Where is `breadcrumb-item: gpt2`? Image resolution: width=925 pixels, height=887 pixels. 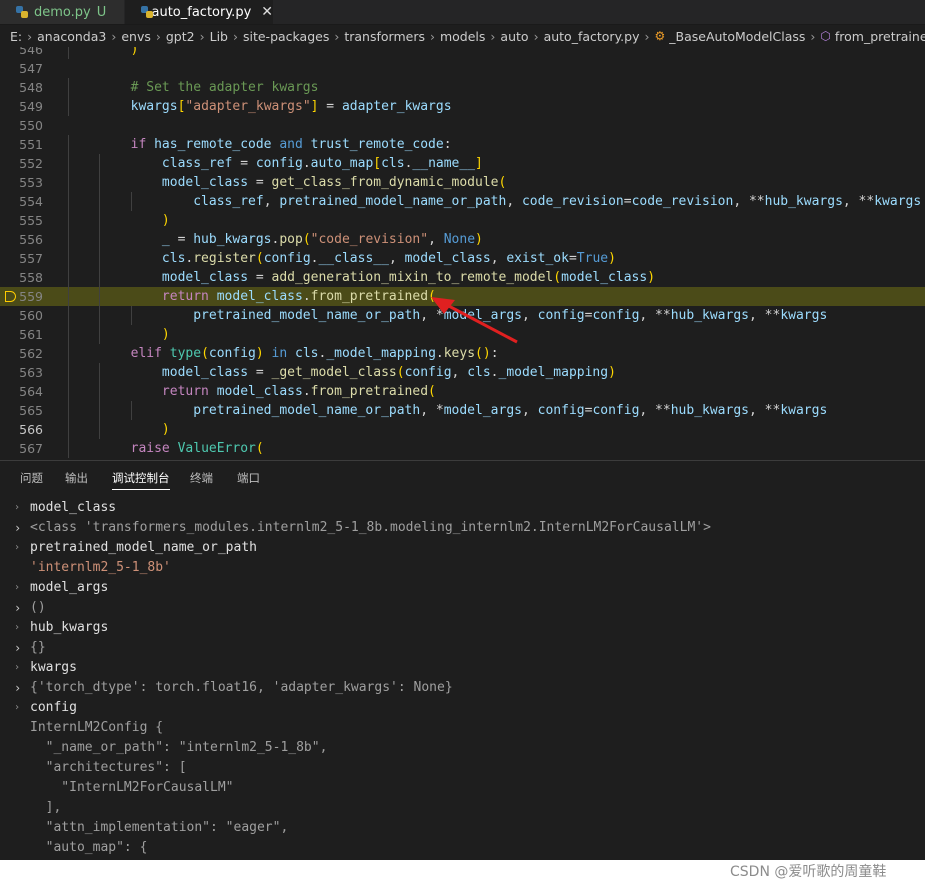 breadcrumb-item: gpt2 is located at coordinates (180, 36).